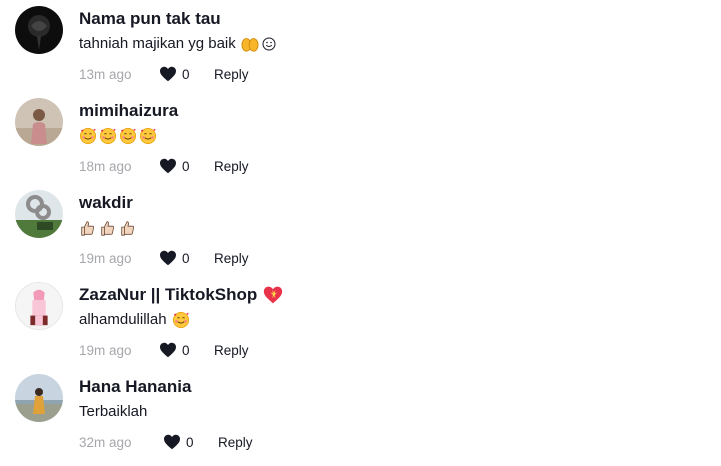 This screenshot has width=721, height=466. What do you see at coordinates (105, 74) in the screenshot?
I see `comment-time: 13m ago` at bounding box center [105, 74].